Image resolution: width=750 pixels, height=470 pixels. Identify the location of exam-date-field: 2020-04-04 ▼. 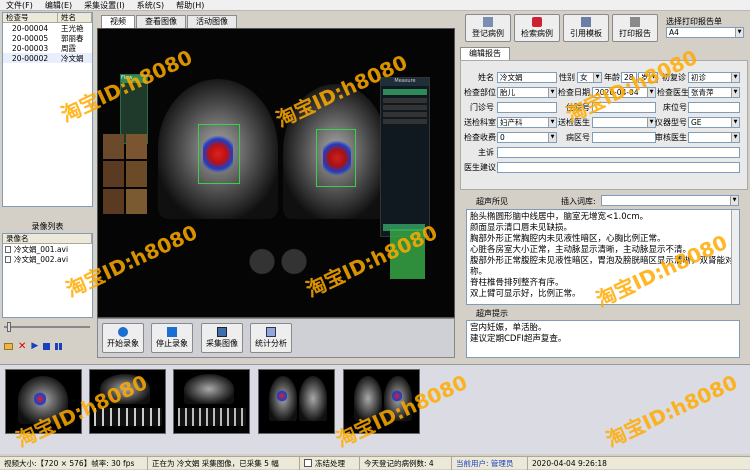
(624, 92).